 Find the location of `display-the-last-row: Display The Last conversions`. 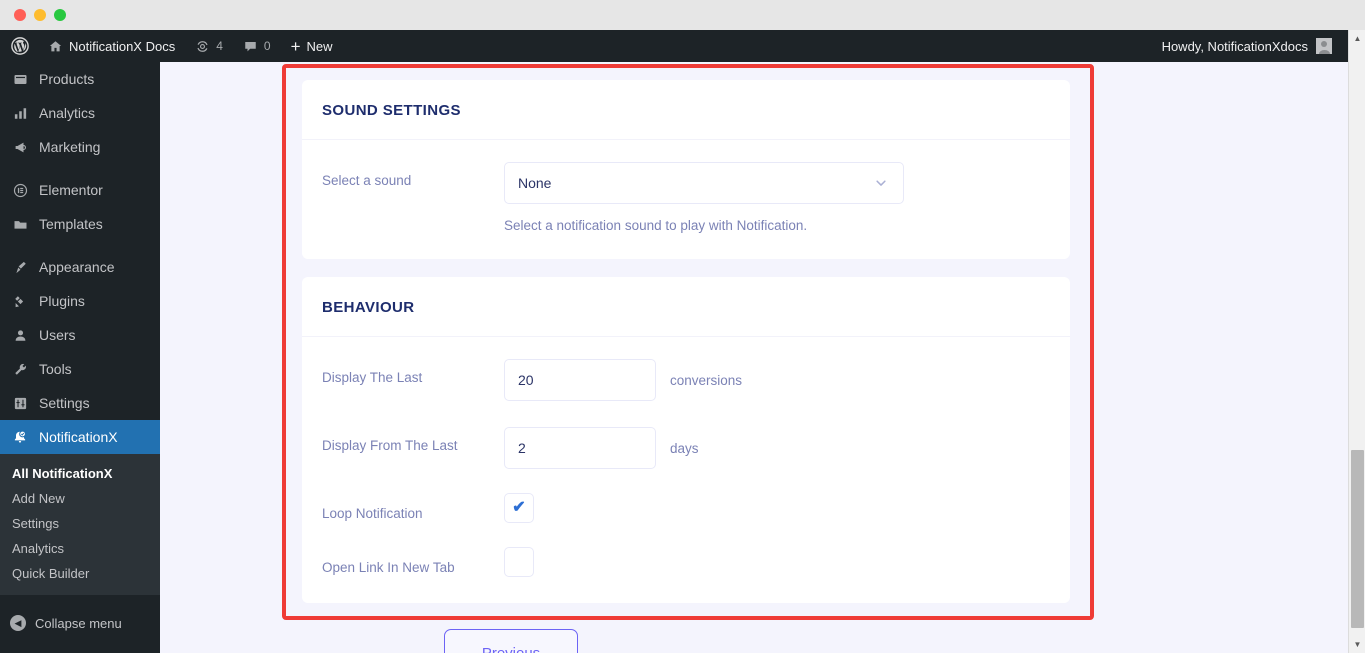

display-the-last-row: Display The Last conversions is located at coordinates (686, 380).